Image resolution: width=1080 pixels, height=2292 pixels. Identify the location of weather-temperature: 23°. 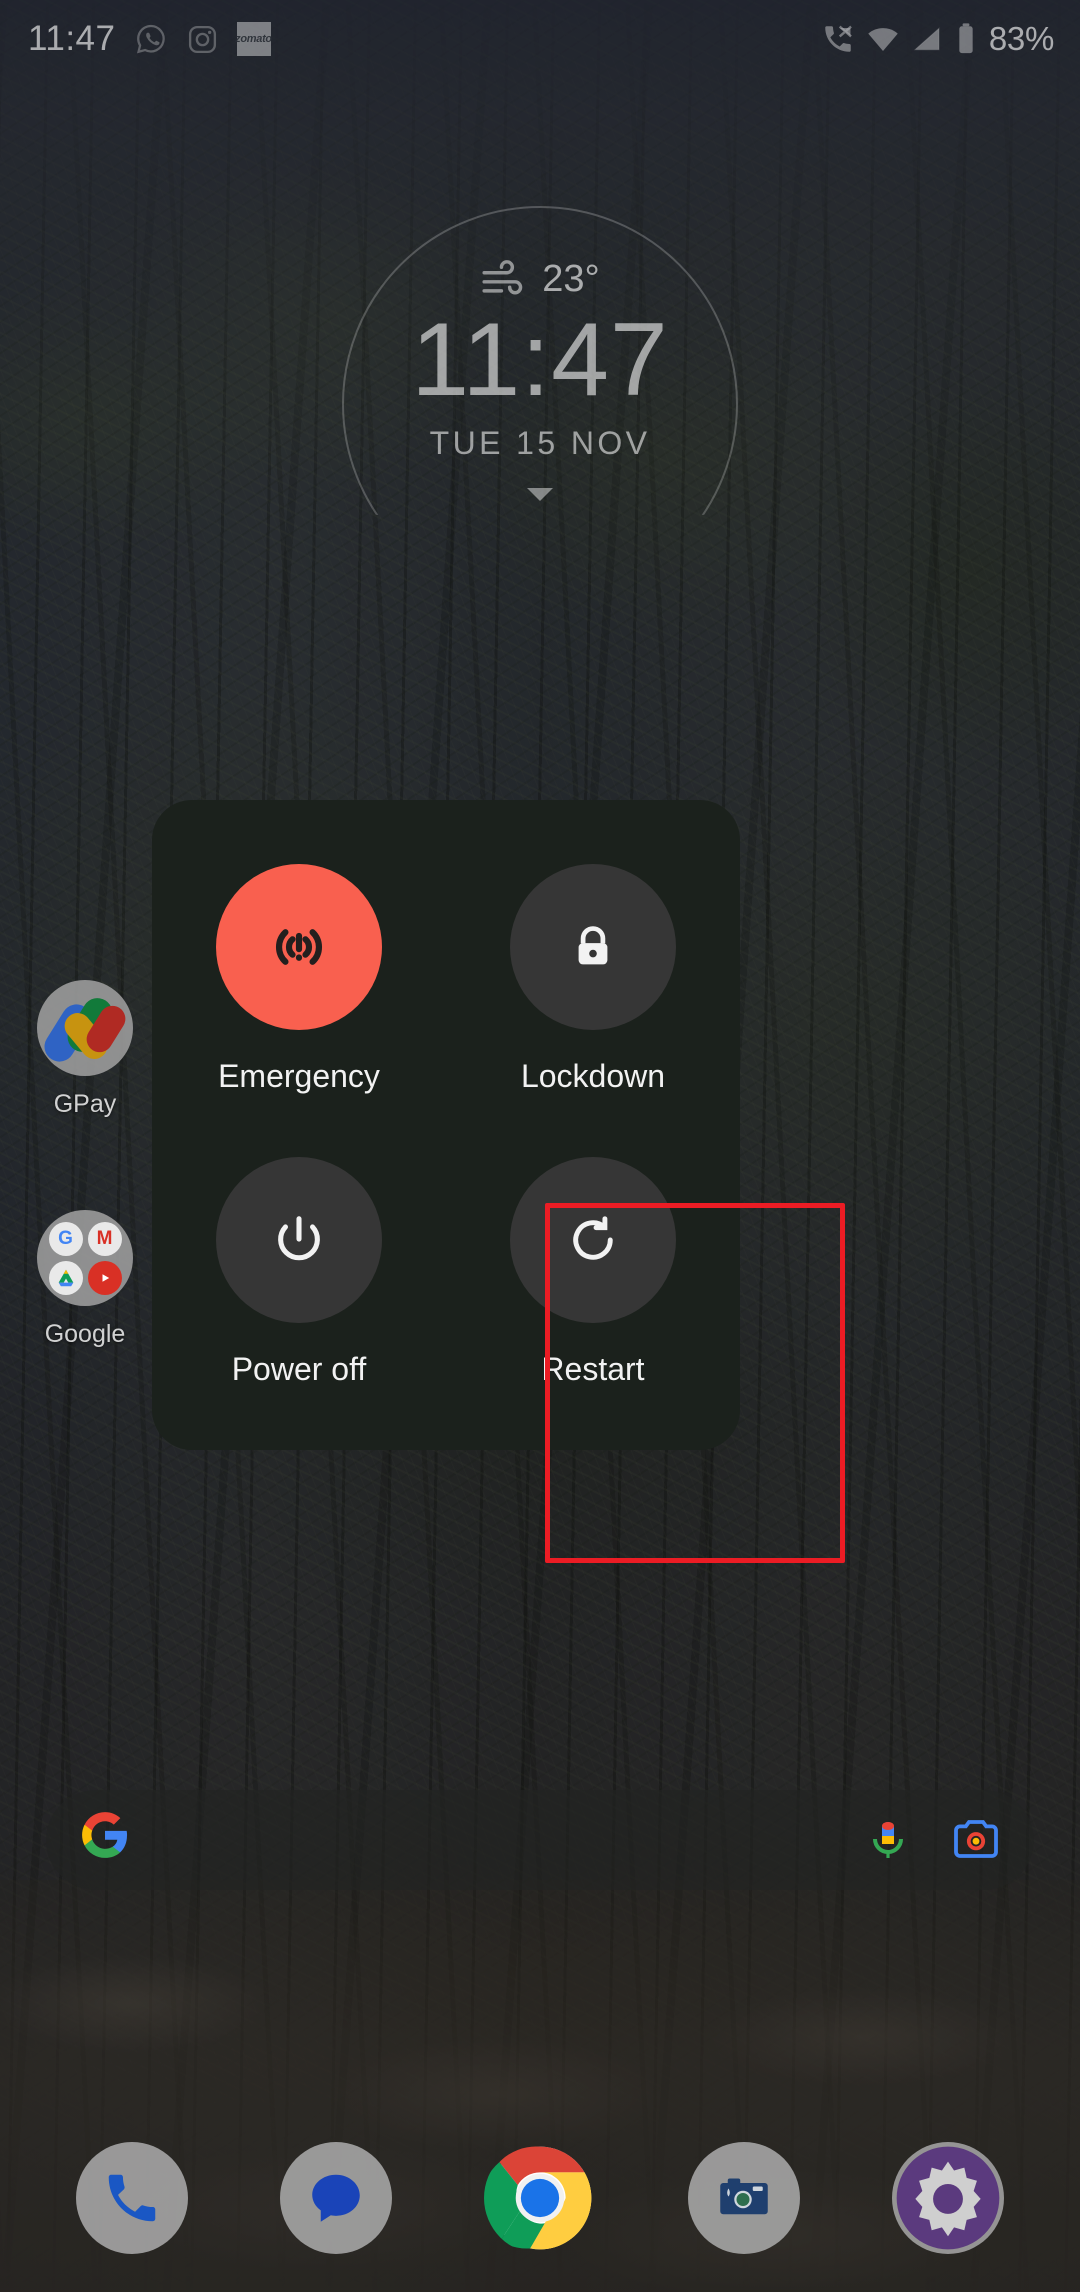
(571, 279).